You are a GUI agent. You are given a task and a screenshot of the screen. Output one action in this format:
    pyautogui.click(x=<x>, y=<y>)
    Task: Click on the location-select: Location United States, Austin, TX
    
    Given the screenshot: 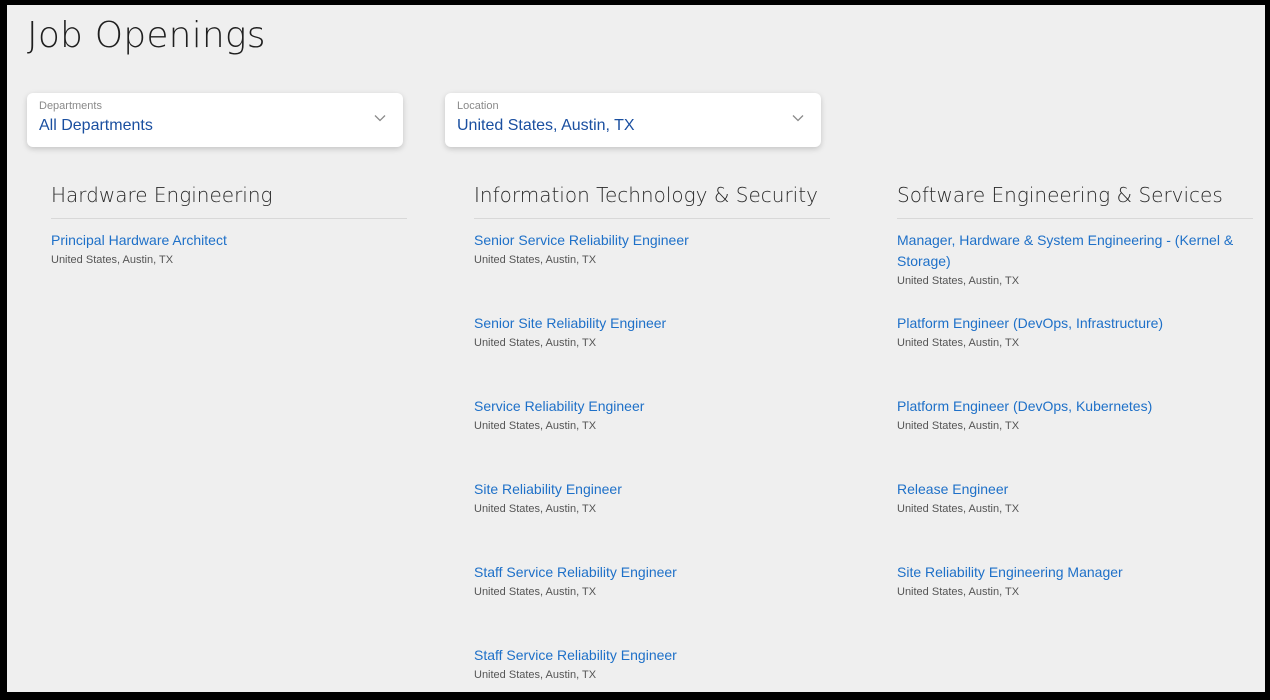 What is the action you would take?
    pyautogui.click(x=633, y=120)
    